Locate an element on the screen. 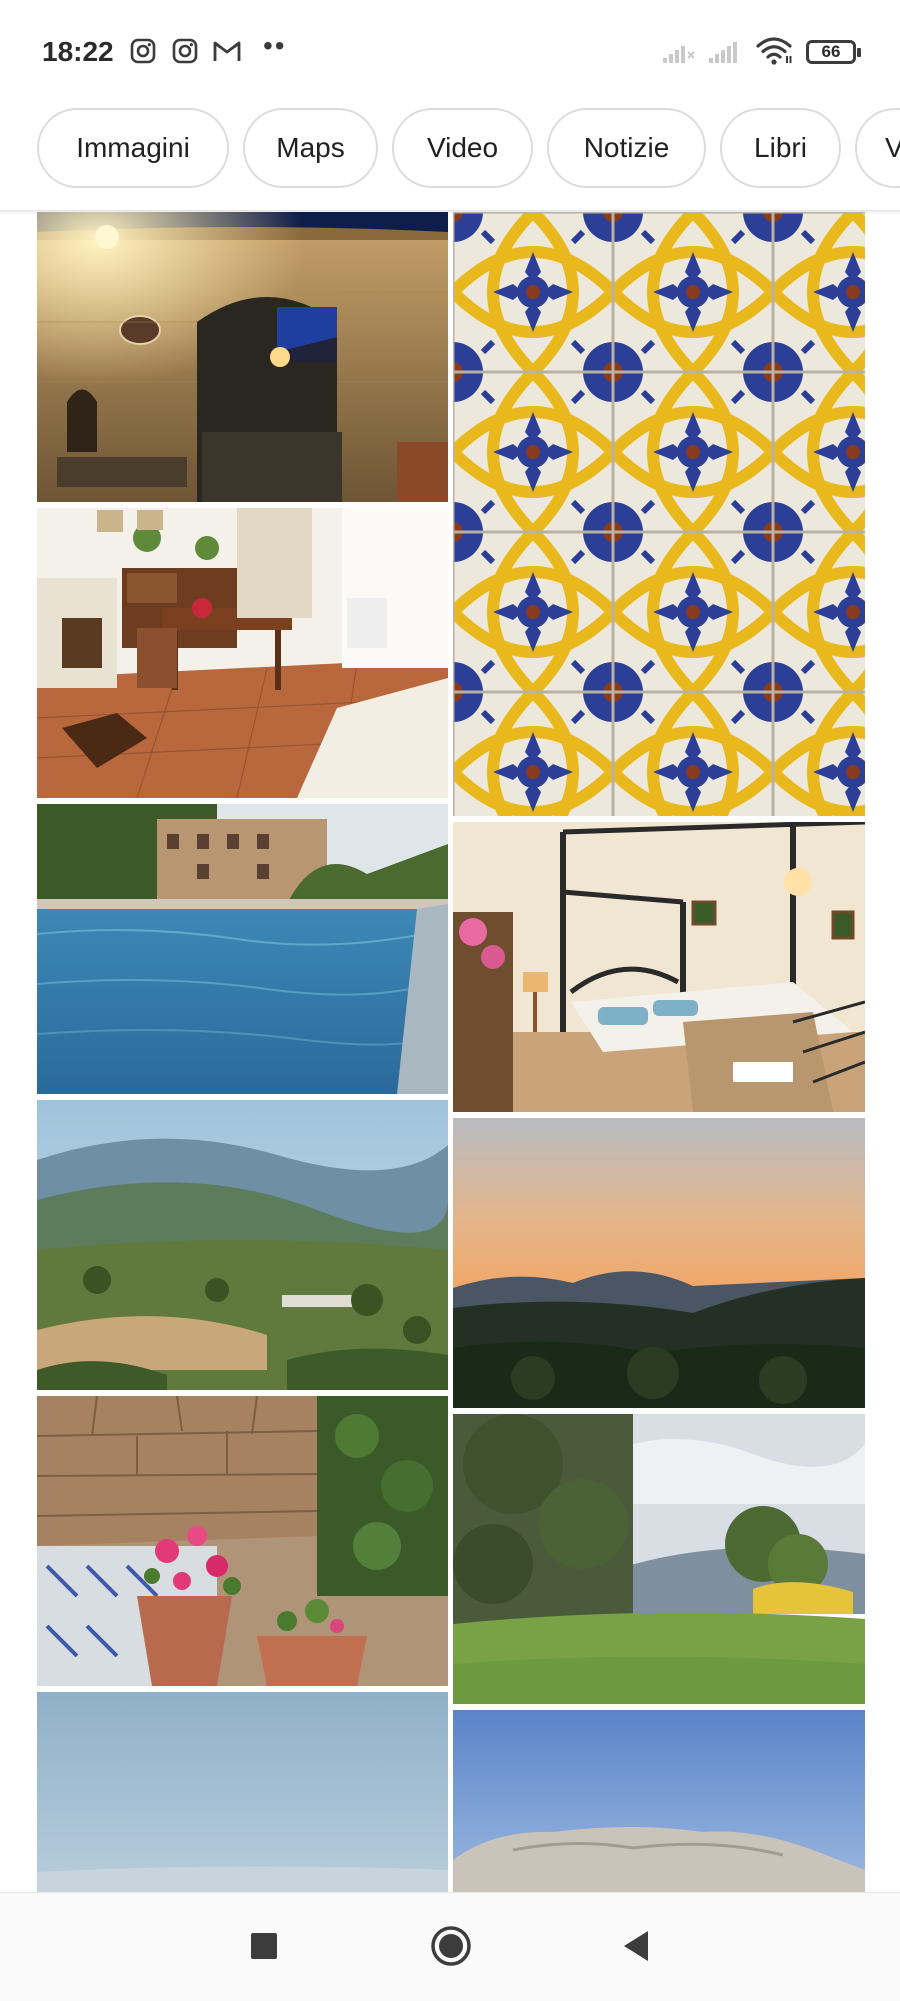 The image size is (900, 2001). battery-icon: 66 is located at coordinates (833, 52).